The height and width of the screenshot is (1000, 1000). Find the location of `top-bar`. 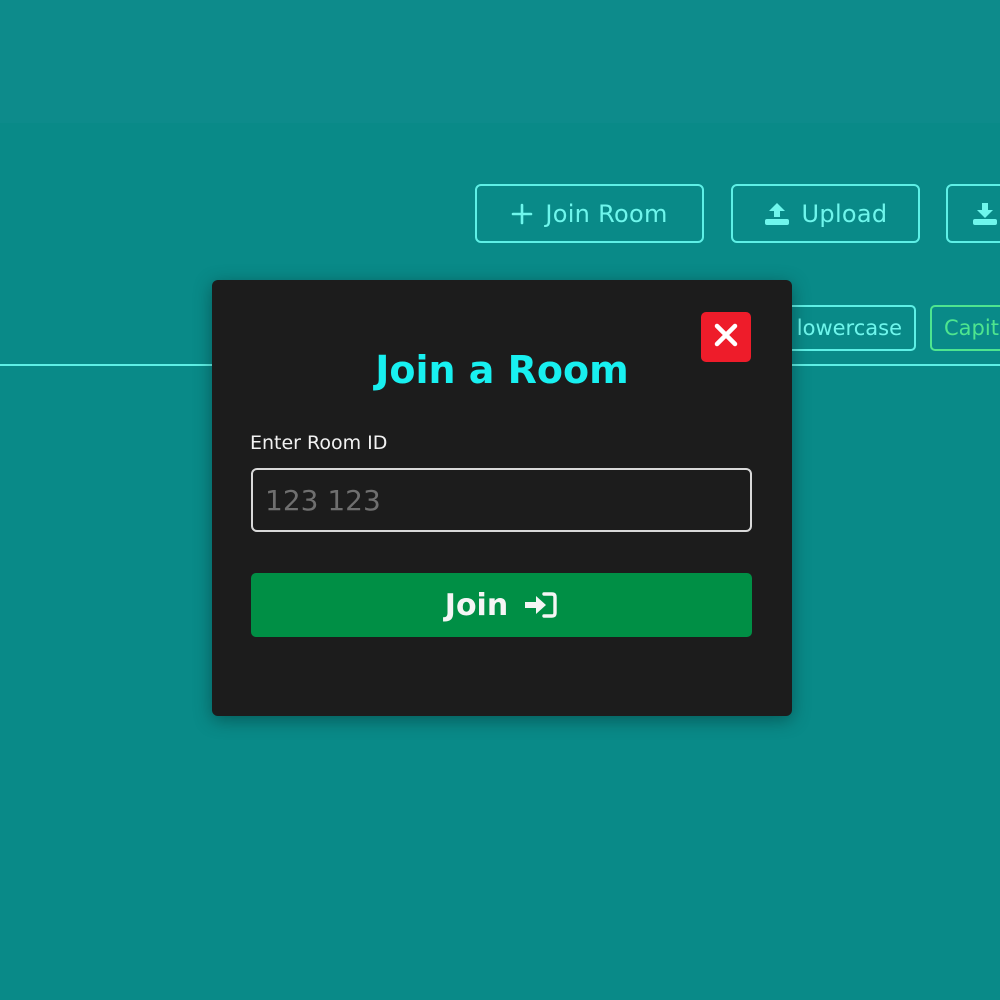

top-bar is located at coordinates (500, 61).